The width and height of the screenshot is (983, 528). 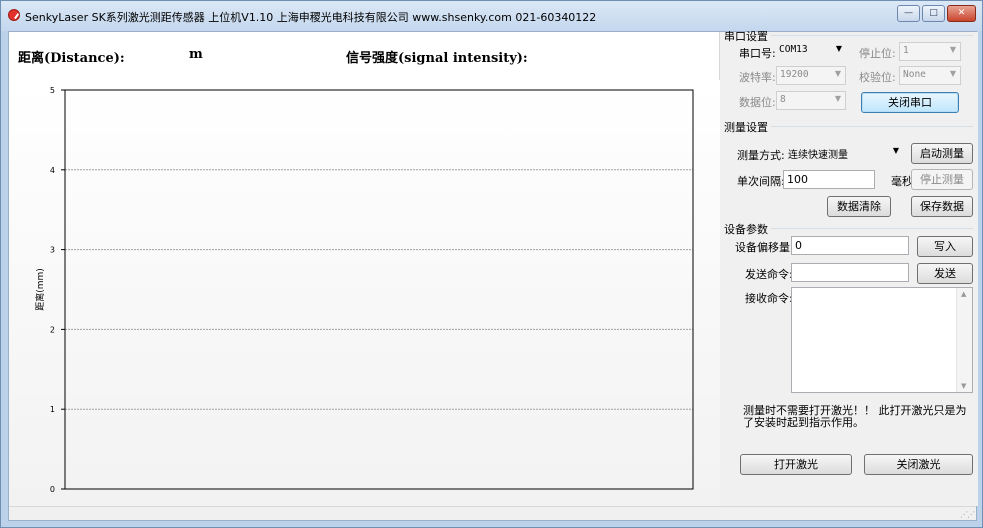 What do you see at coordinates (942, 179) in the screenshot?
I see `stop-measure-button: 停止测量` at bounding box center [942, 179].